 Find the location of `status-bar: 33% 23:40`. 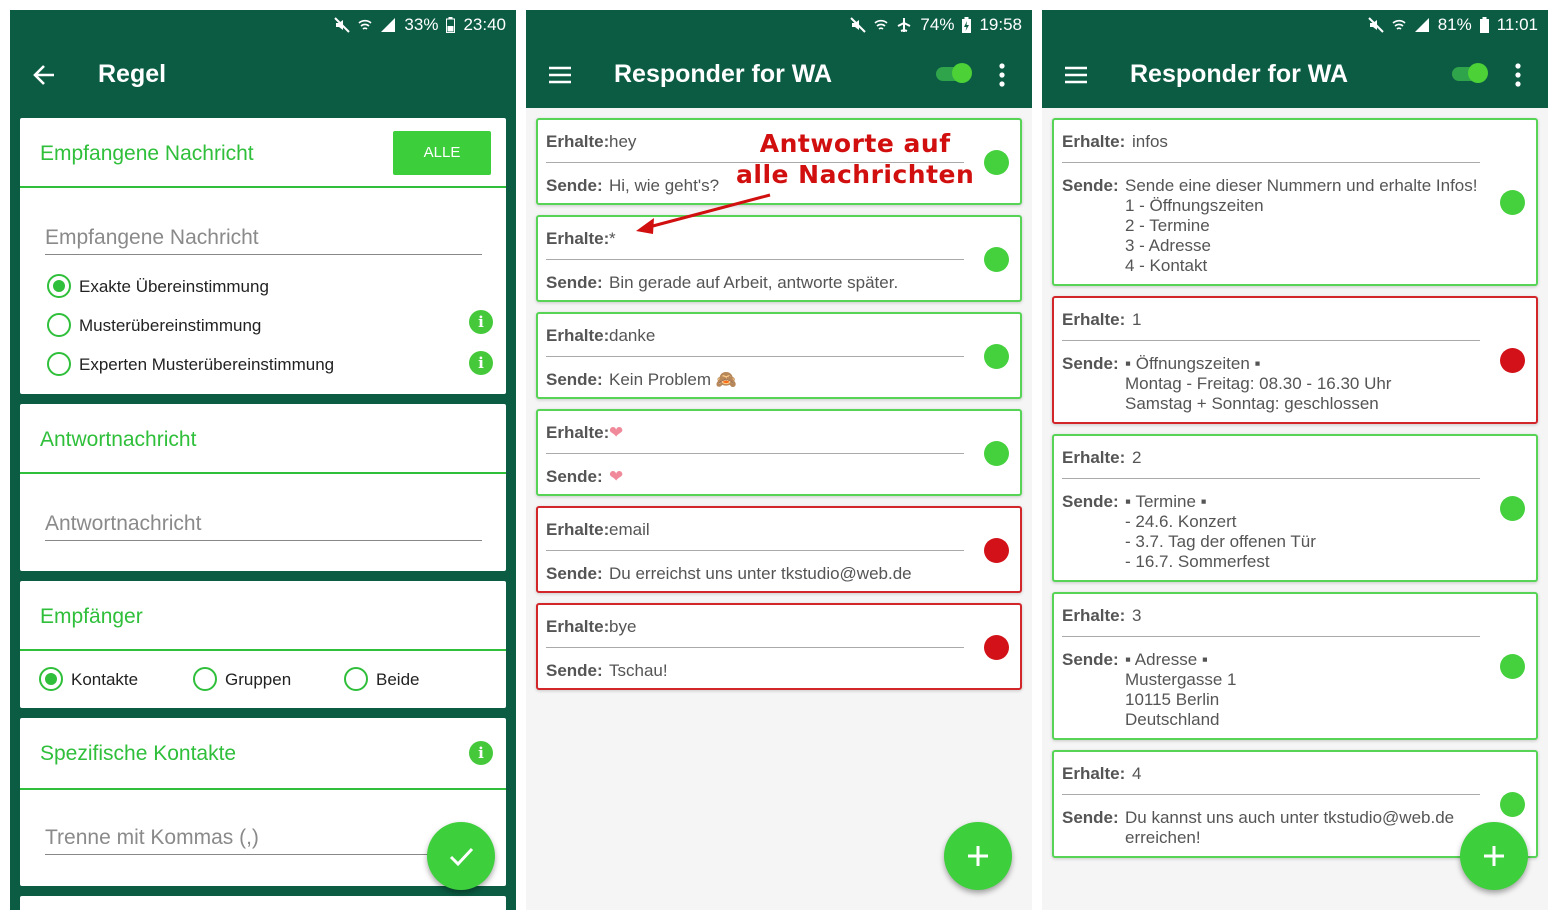

status-bar: 33% 23:40 is located at coordinates (263, 25).